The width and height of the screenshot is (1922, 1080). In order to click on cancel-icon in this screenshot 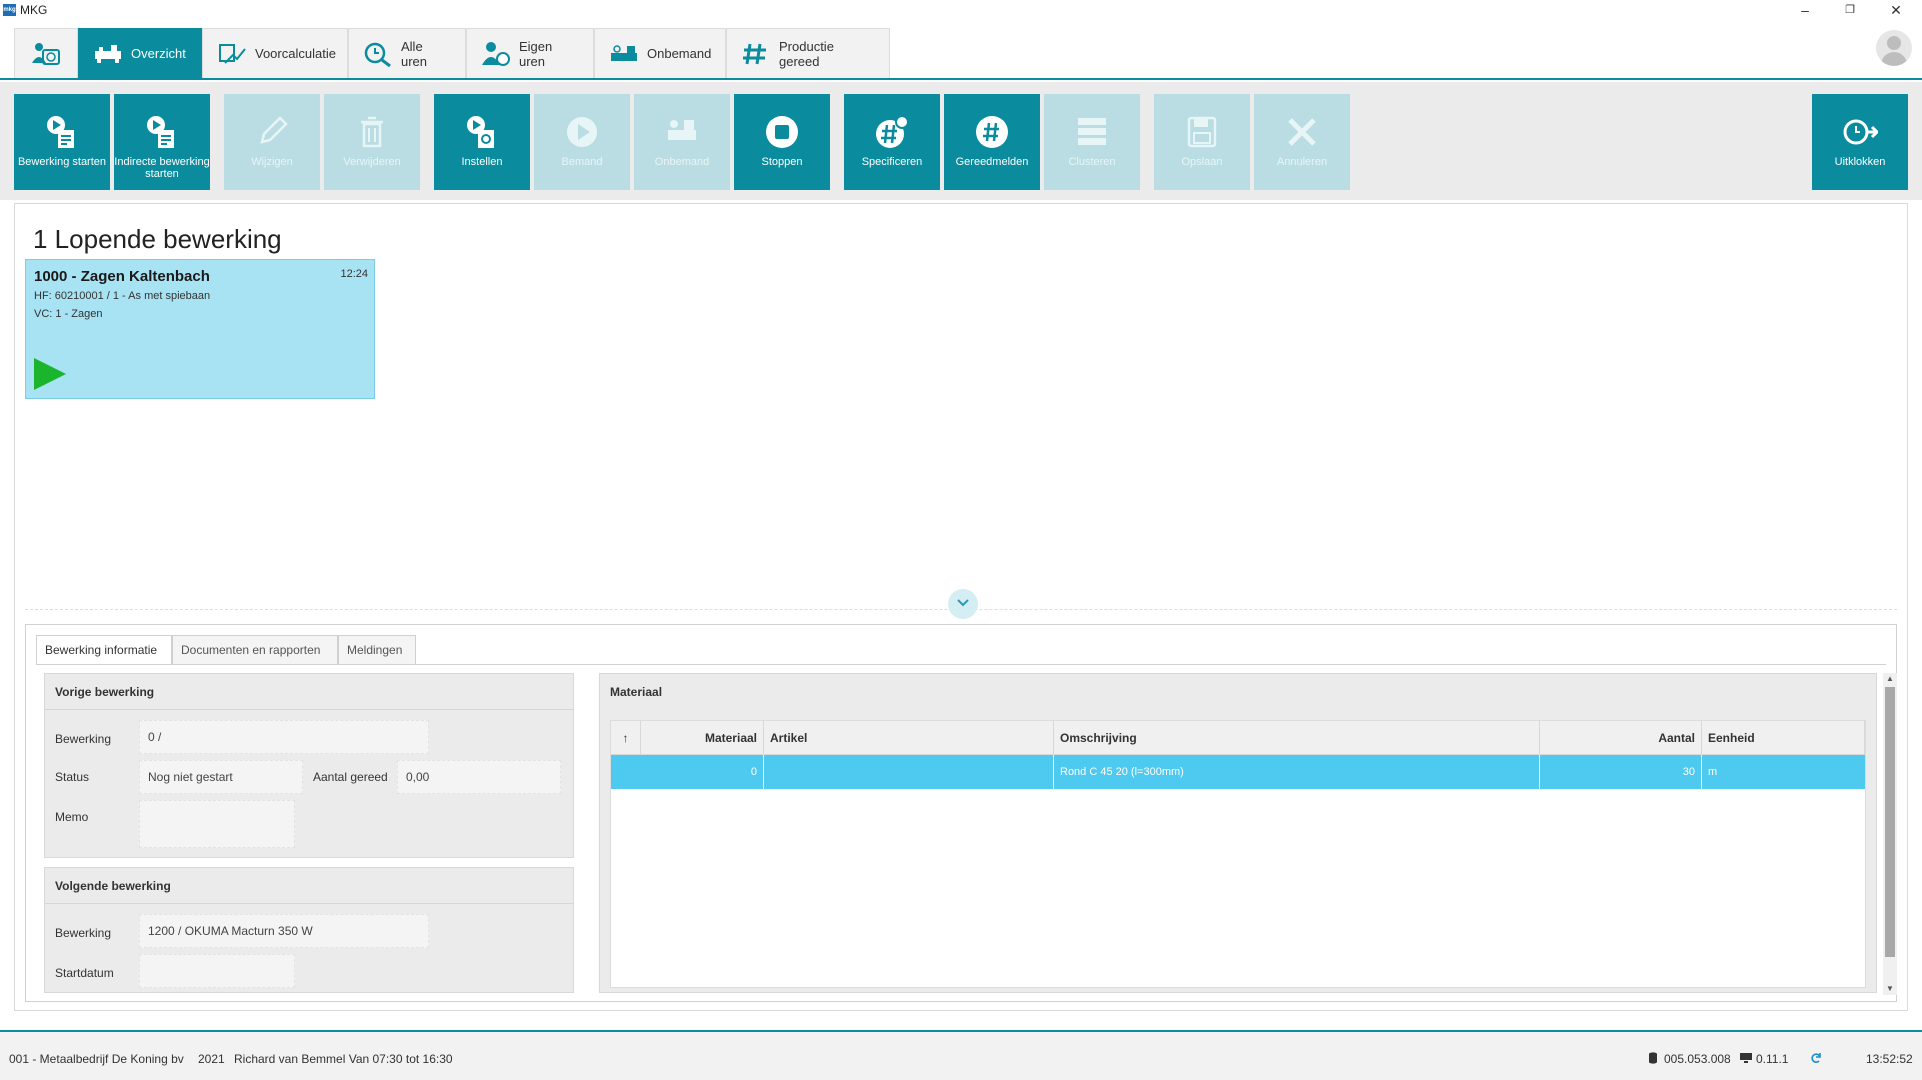, I will do `click(1302, 132)`.